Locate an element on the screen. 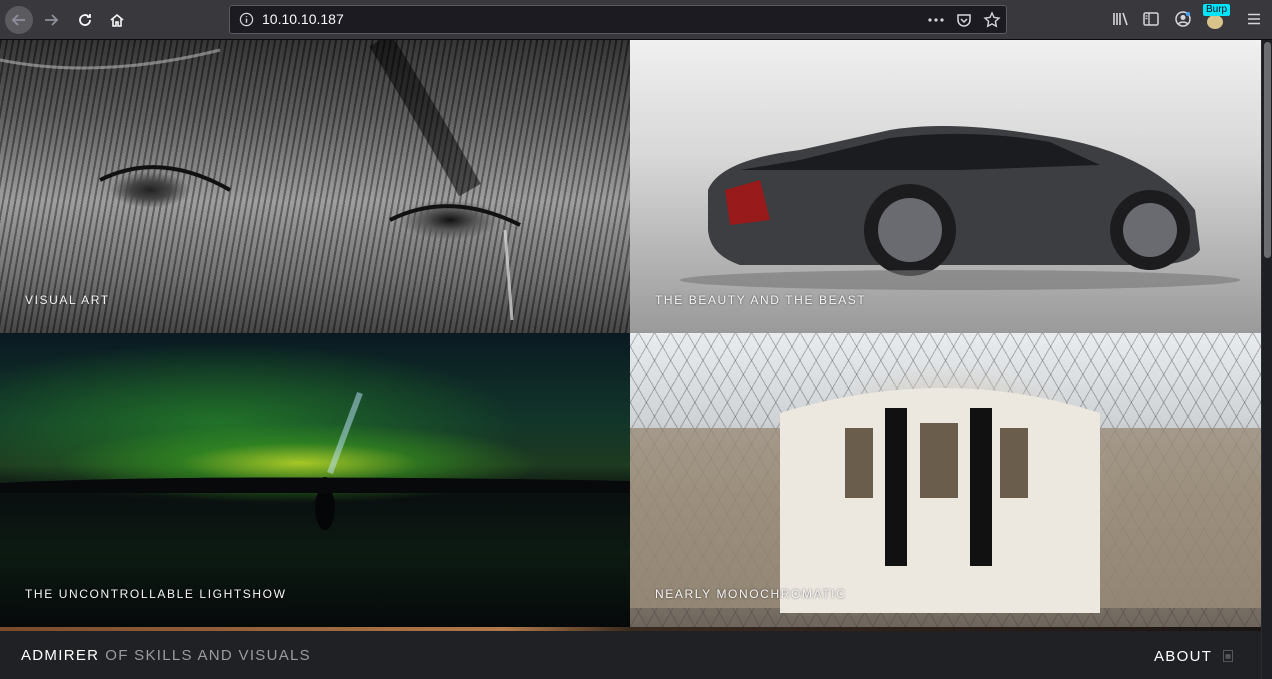  url-text: 10.10.10.187 is located at coordinates (303, 19).